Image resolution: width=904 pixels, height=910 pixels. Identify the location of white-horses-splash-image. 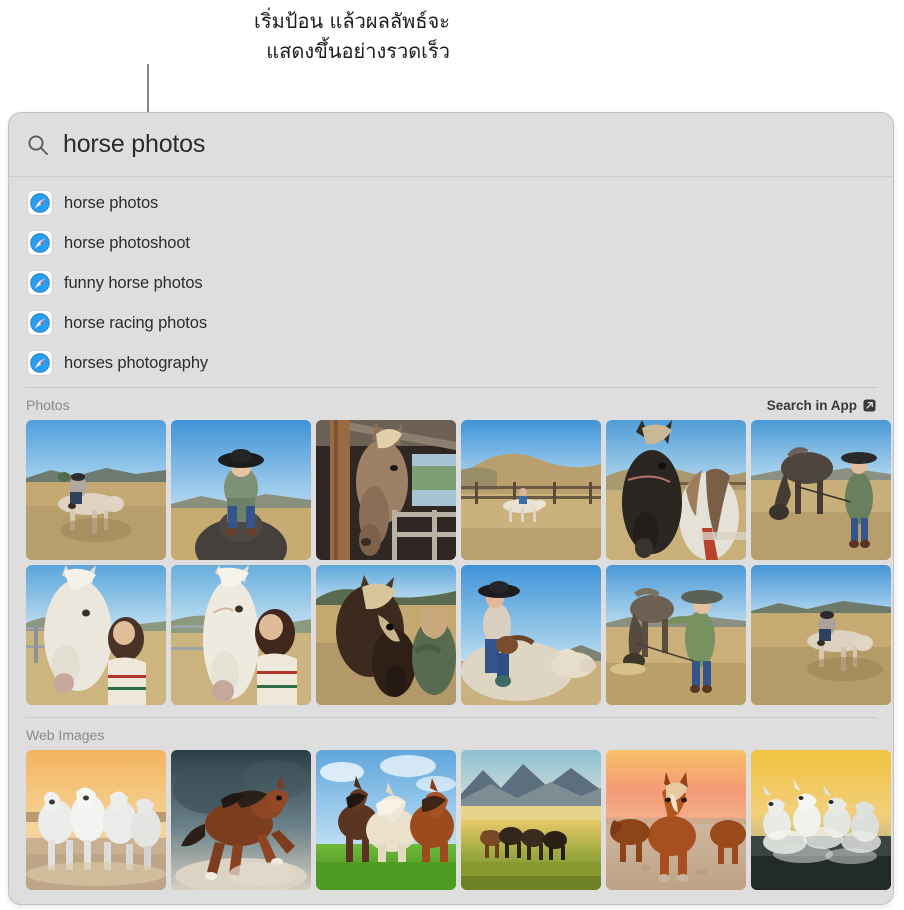
(821, 820).